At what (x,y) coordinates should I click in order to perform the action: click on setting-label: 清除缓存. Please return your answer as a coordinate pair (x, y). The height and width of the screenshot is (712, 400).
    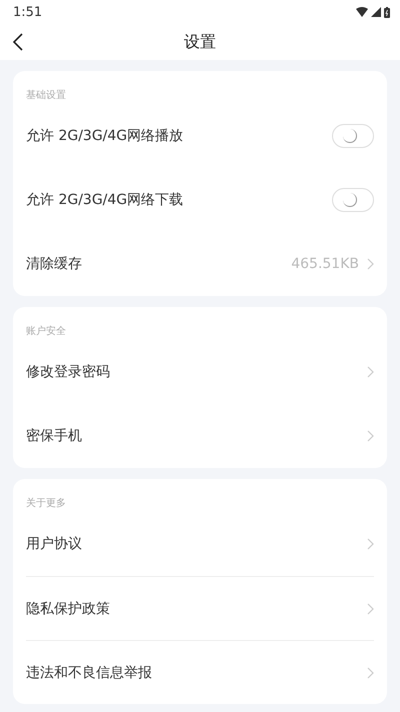
    Looking at the image, I should click on (54, 264).